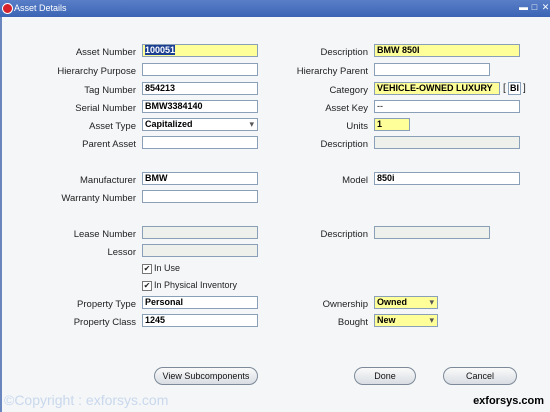 The height and width of the screenshot is (412, 550). I want to click on model-field: 850i, so click(447, 178).